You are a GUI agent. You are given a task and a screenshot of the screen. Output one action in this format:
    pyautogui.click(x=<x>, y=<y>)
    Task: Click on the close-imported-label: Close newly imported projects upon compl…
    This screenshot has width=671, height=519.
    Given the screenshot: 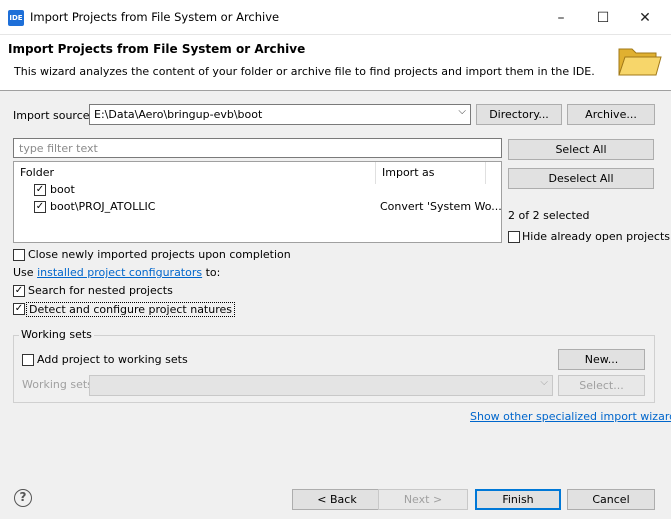 What is the action you would take?
    pyautogui.click(x=159, y=254)
    